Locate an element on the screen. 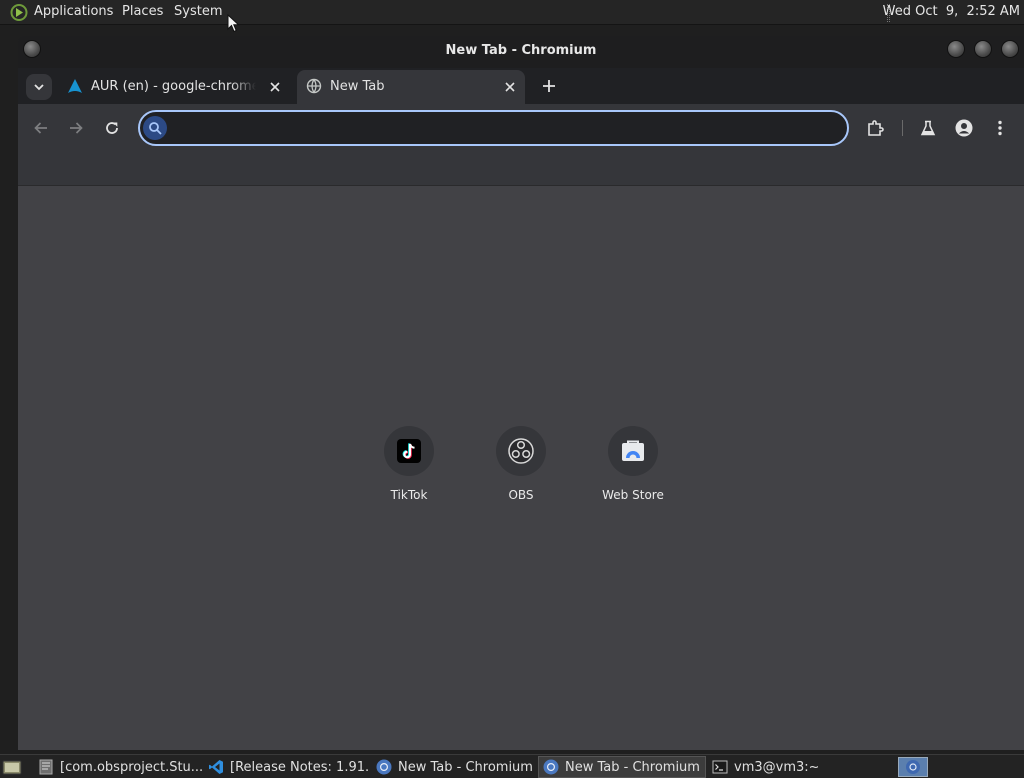 The image size is (1024, 778). new-tab-button is located at coordinates (549, 86).